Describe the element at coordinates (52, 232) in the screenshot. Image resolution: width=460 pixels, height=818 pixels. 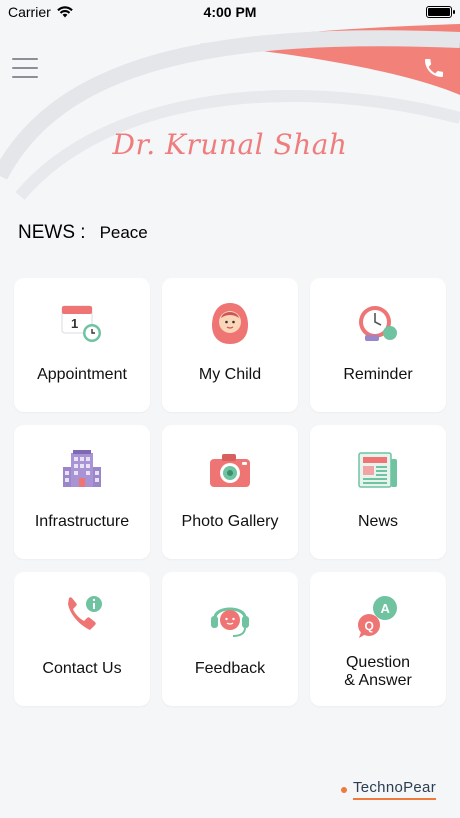
I see `news-label: NEWS :` at that location.